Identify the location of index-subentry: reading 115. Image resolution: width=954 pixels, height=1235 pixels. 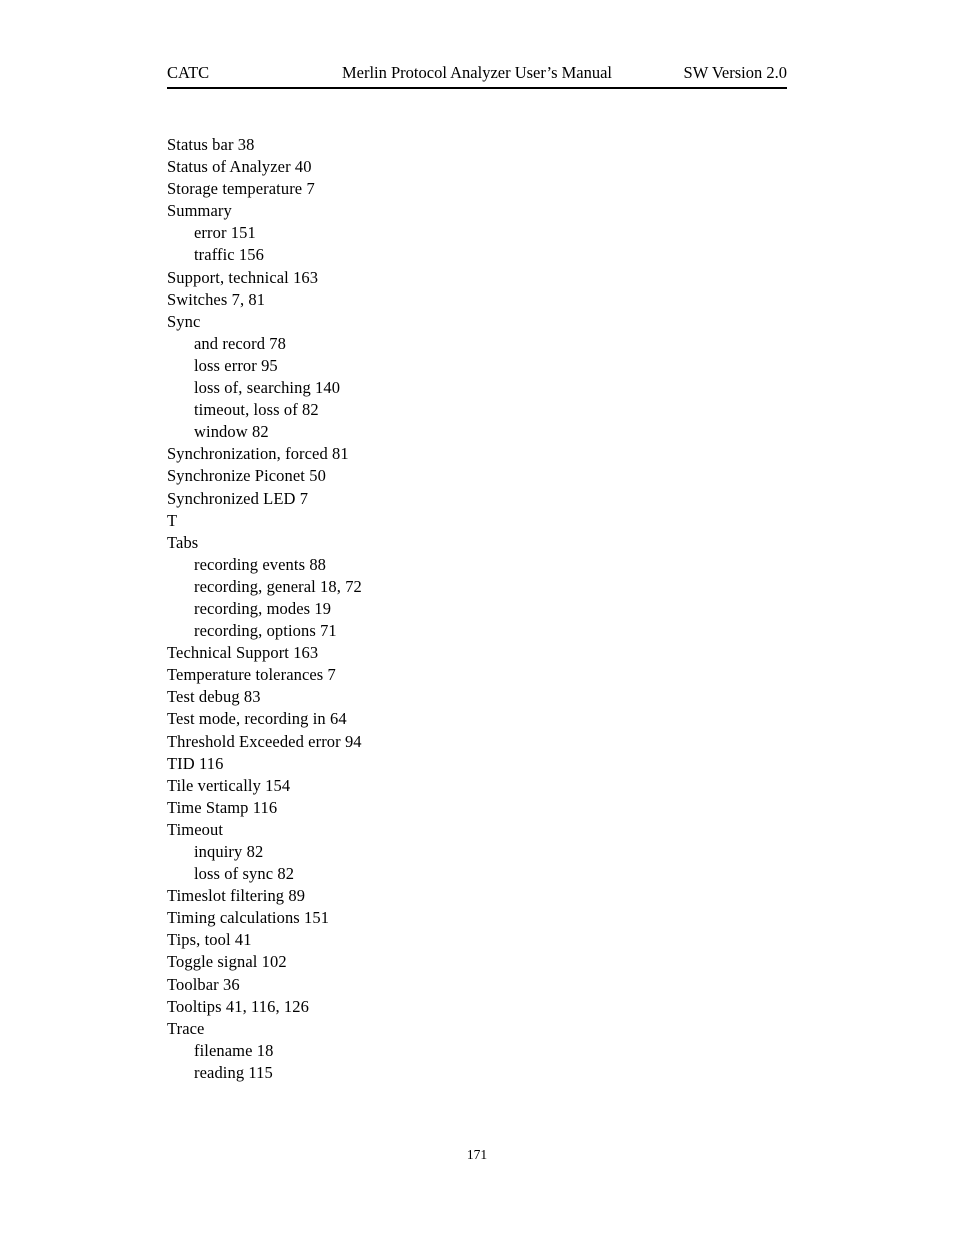
(233, 1072).